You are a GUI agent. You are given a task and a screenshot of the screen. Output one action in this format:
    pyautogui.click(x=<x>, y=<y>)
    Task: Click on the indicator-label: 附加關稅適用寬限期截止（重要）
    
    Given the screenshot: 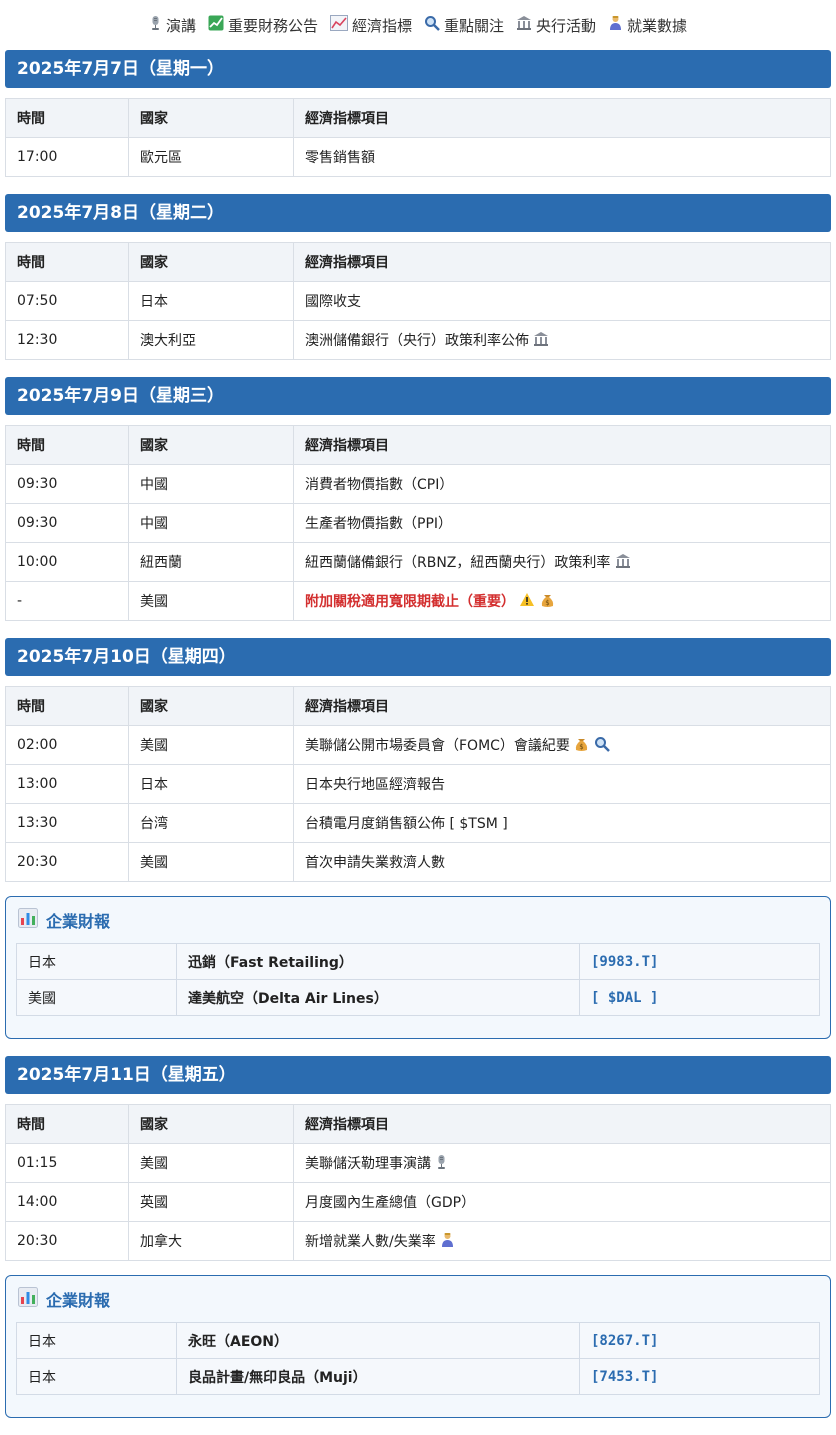 What is the action you would take?
    pyautogui.click(x=410, y=601)
    